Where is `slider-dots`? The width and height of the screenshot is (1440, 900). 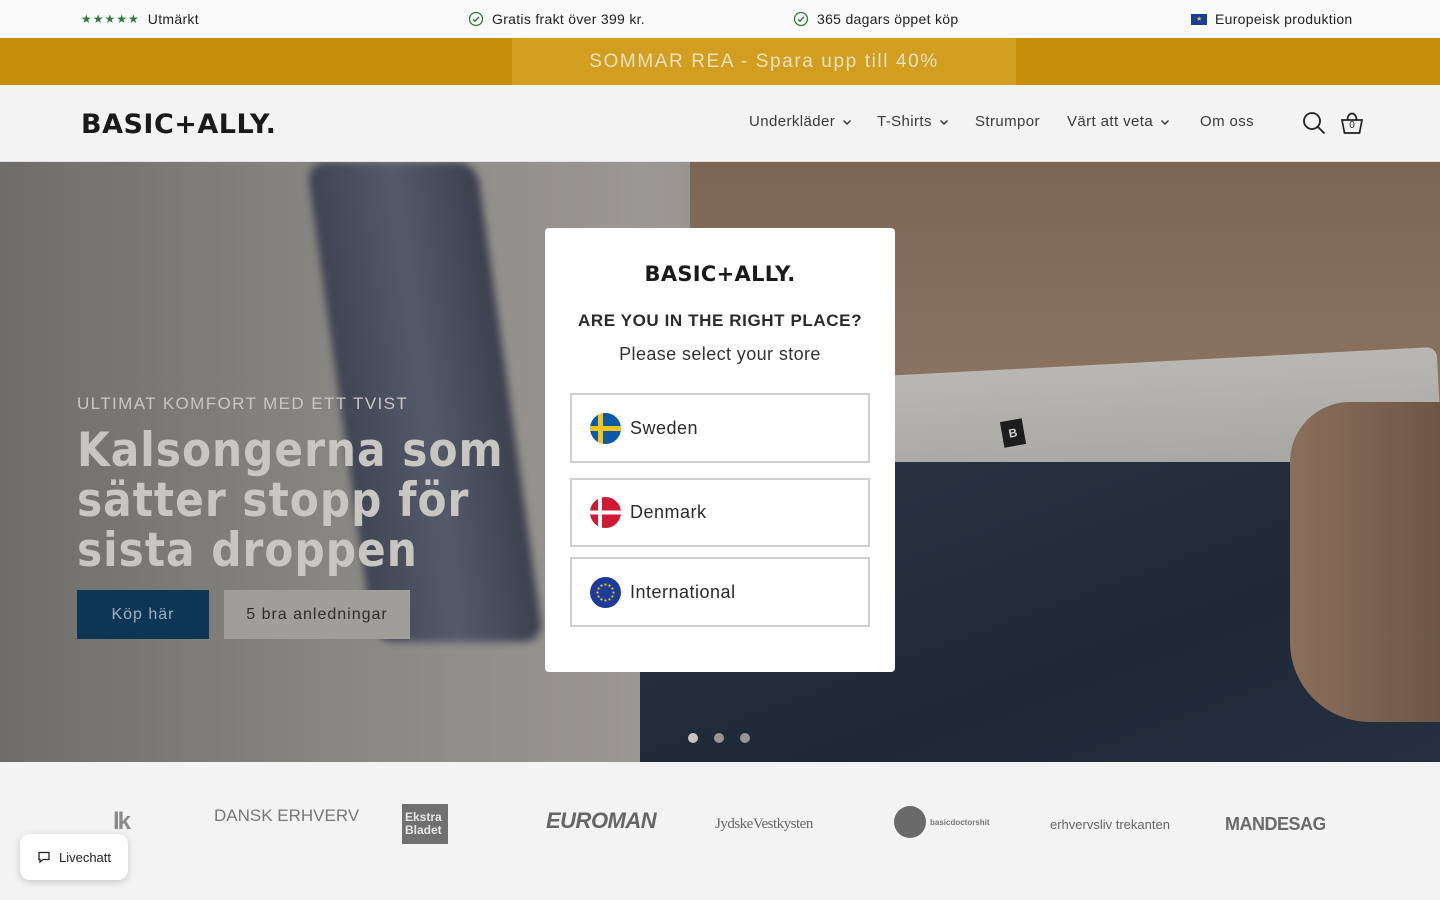
slider-dots is located at coordinates (719, 738).